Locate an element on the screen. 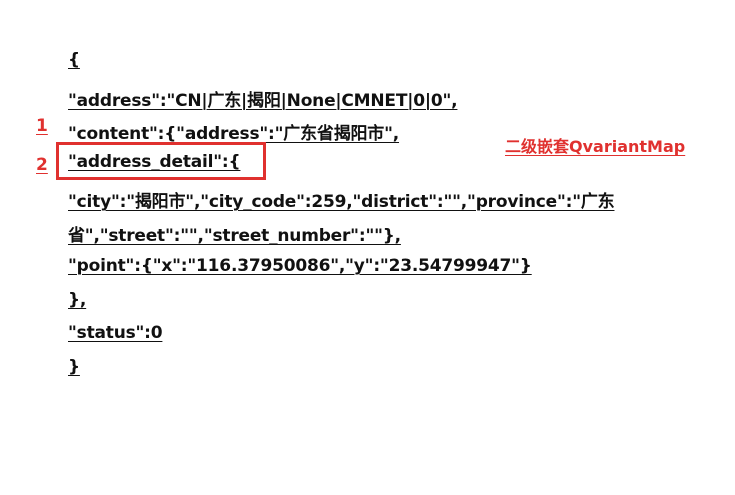 This screenshot has height=495, width=735. annotation-marker-1: 1 is located at coordinates (42, 126).